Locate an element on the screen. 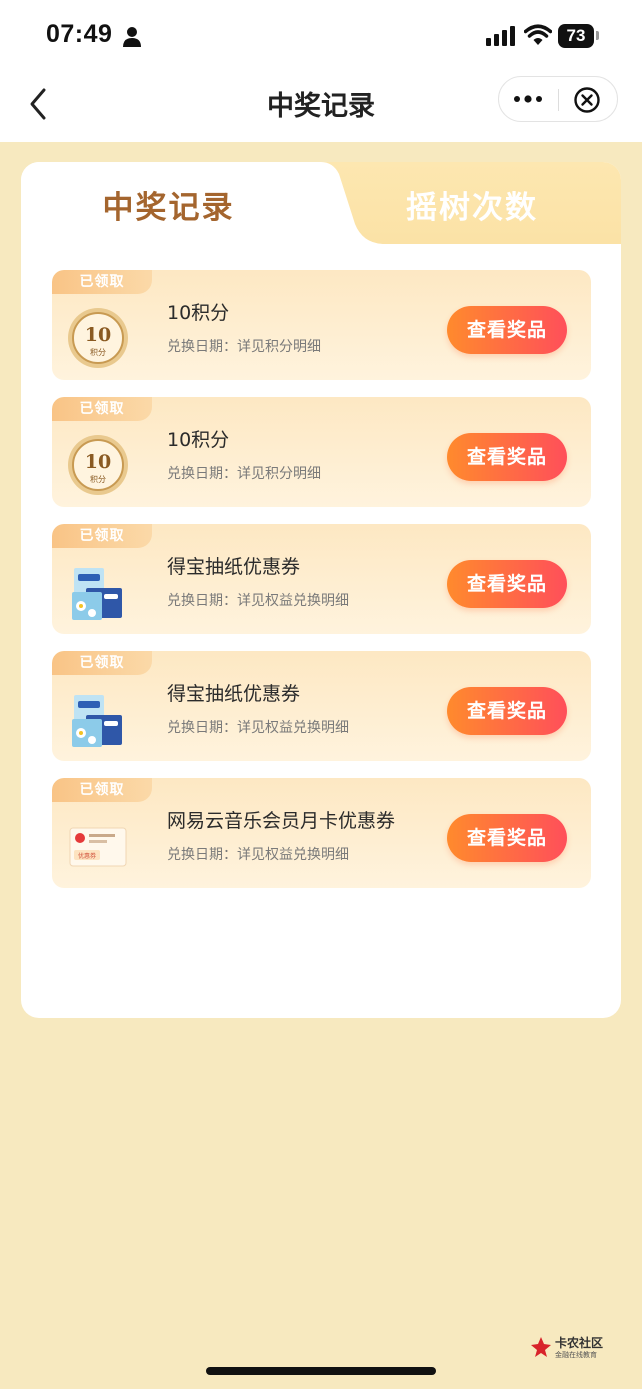 The image size is (642, 1389). wifi-icon is located at coordinates (538, 34).